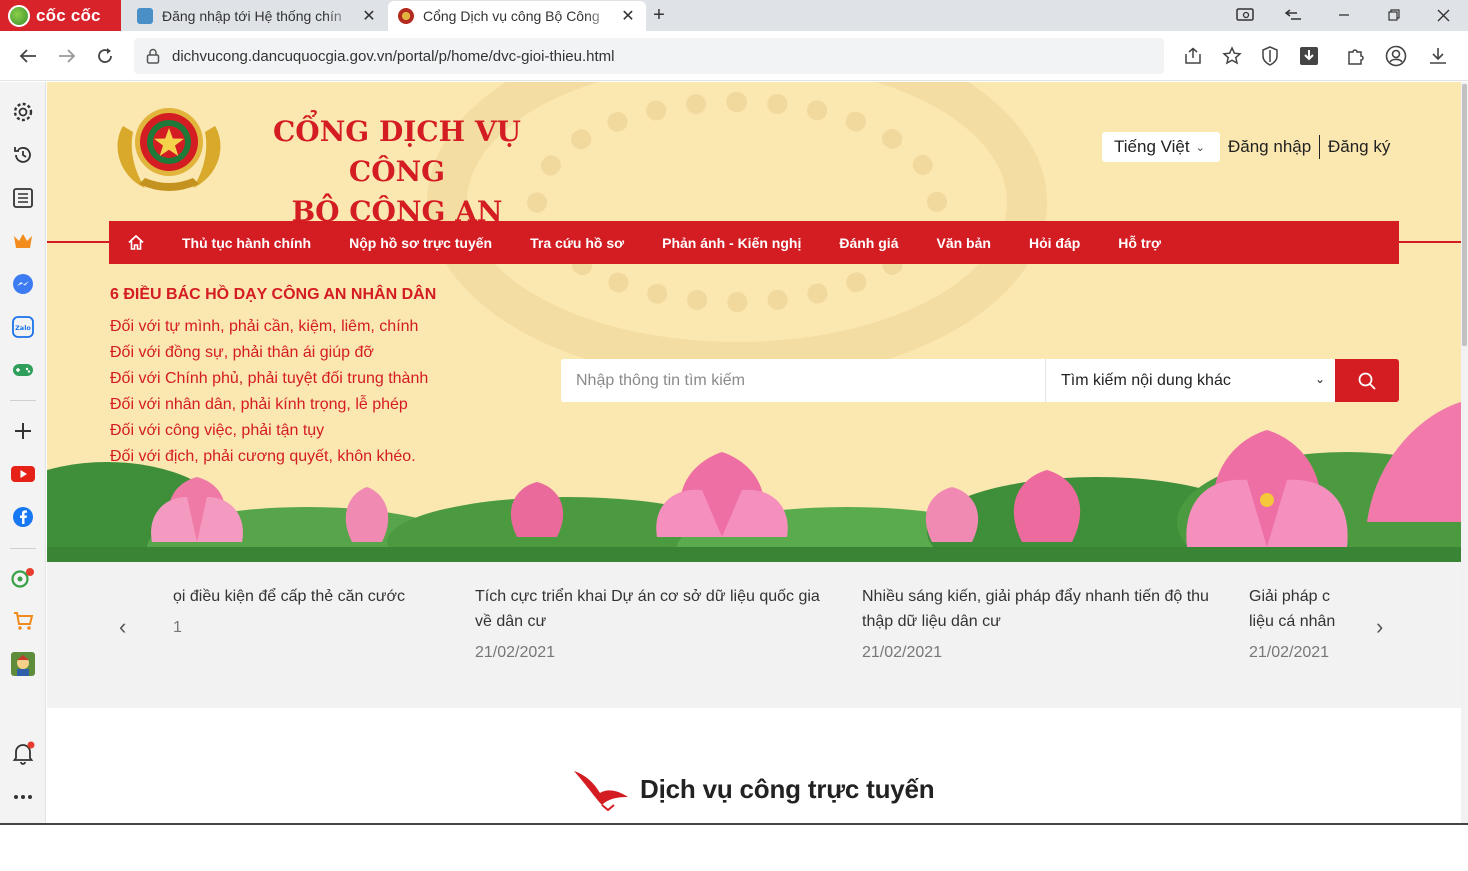  I want to click on browser-sidebar: Zalo, so click(23, 453).